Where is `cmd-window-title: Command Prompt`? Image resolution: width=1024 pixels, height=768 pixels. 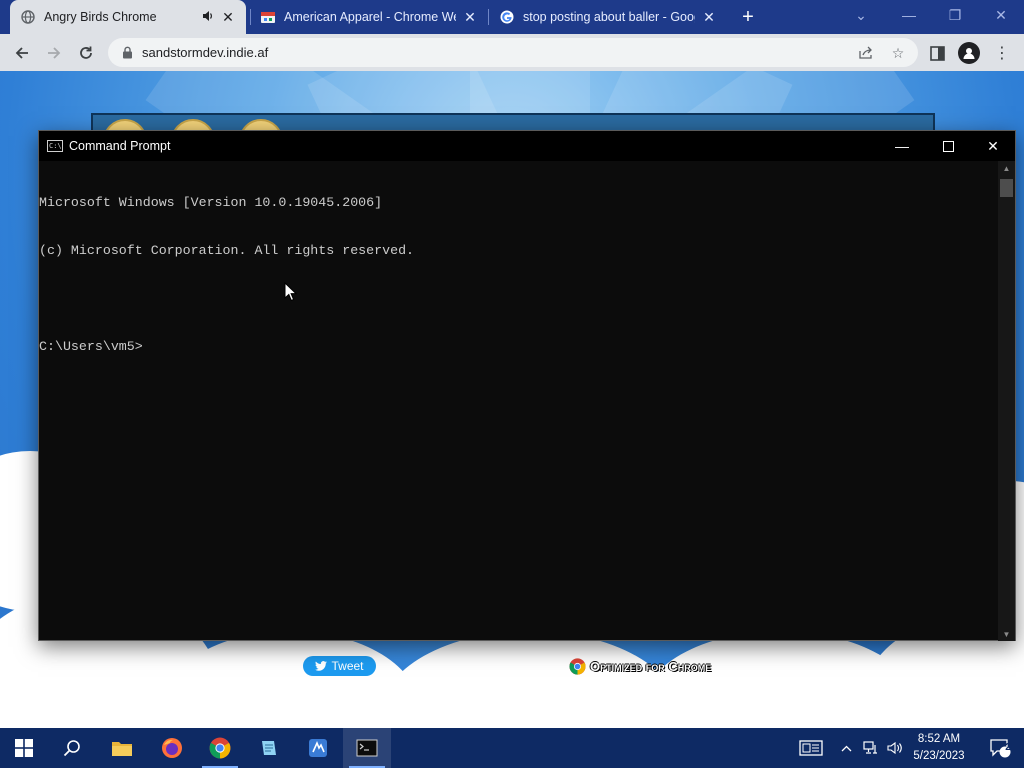 cmd-window-title: Command Prompt is located at coordinates (120, 146).